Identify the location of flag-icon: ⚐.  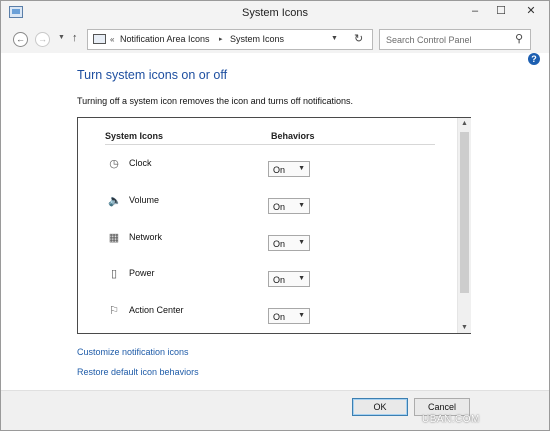
(114, 311).